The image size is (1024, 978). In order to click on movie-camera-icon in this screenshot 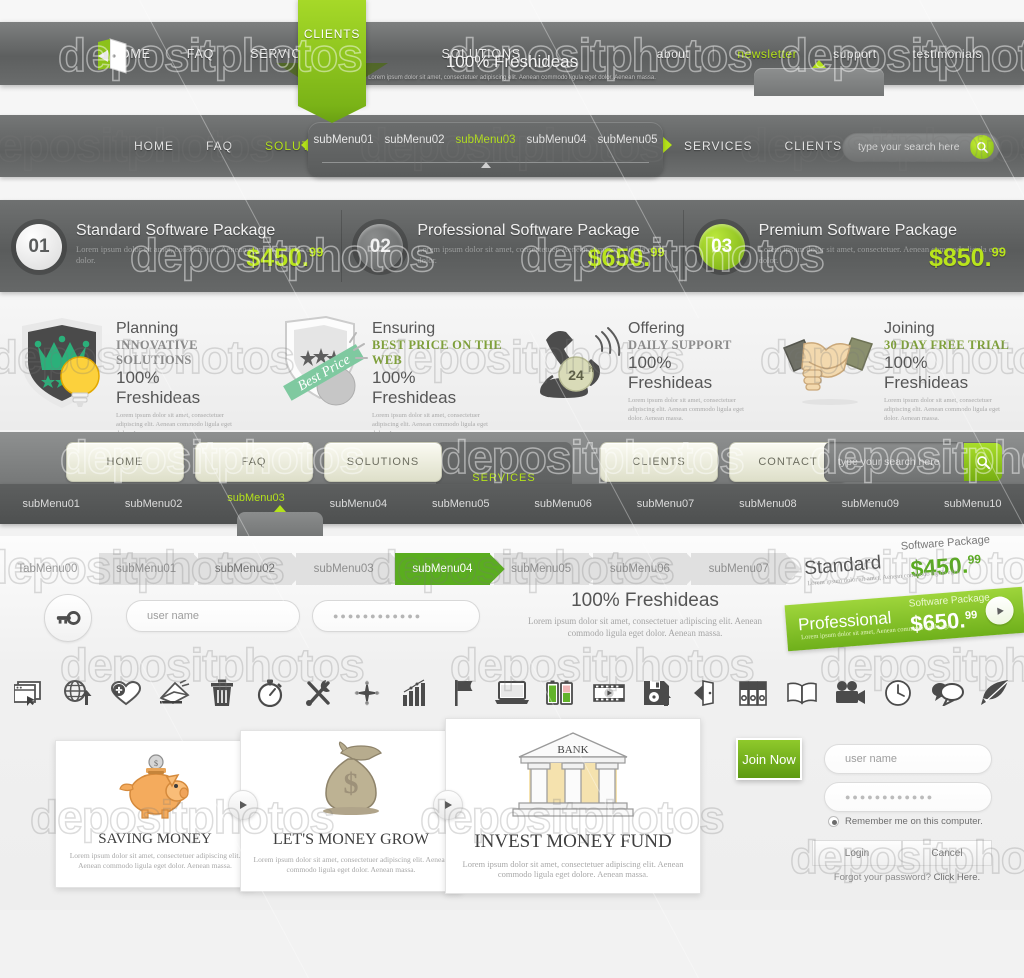, I will do `click(850, 693)`.